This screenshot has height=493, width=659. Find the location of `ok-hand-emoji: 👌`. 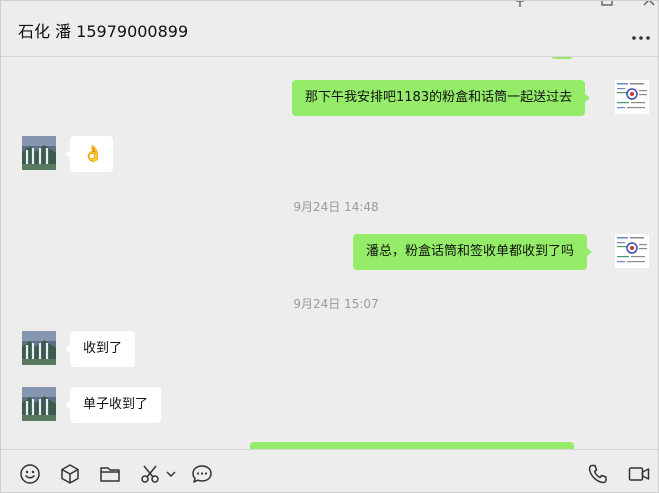

ok-hand-emoji: 👌 is located at coordinates (93, 153).